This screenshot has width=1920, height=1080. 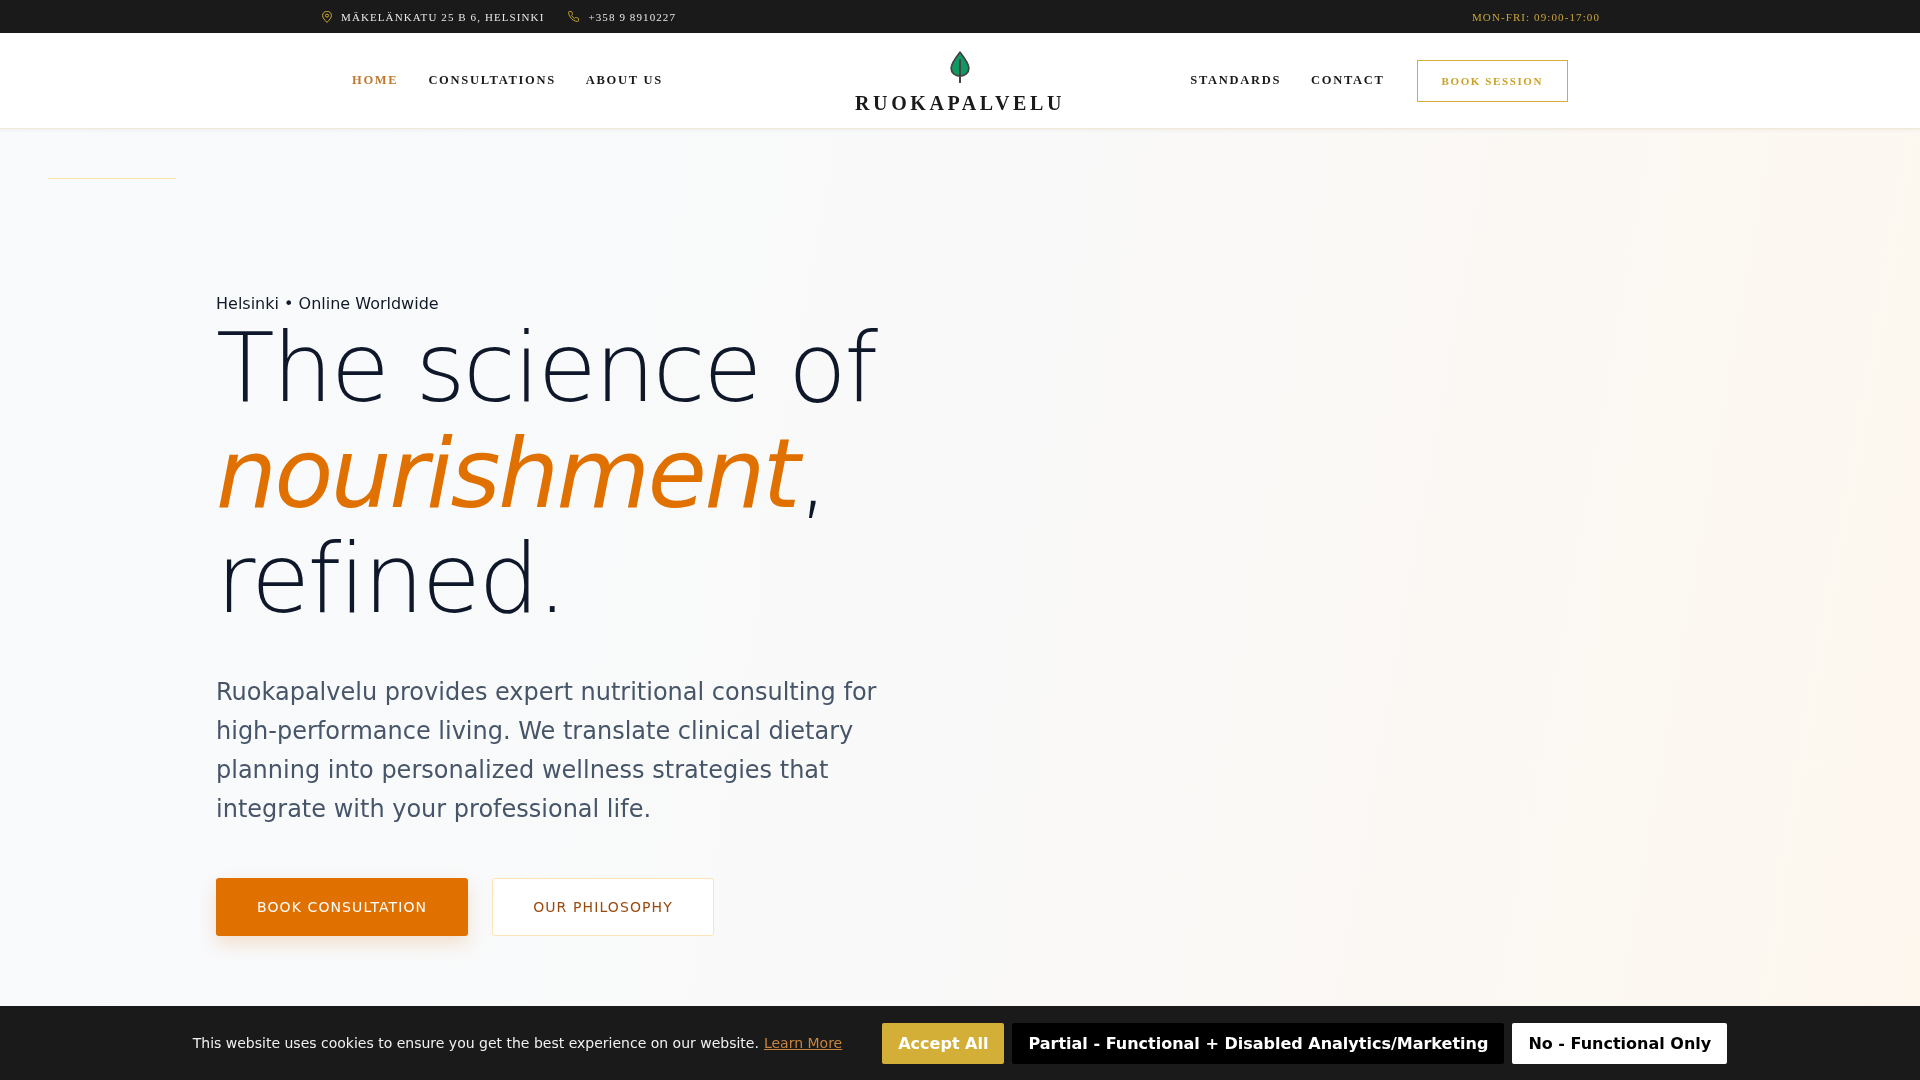 What do you see at coordinates (1258, 1043) in the screenshot?
I see `partial-consent-button: Partial - Functional + Disabled Analytics/Marketing` at bounding box center [1258, 1043].